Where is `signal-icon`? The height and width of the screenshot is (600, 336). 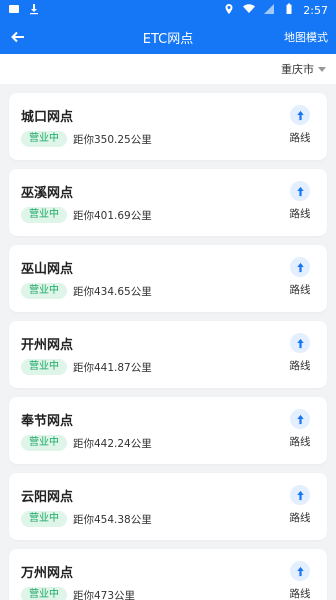
signal-icon is located at coordinates (269, 10).